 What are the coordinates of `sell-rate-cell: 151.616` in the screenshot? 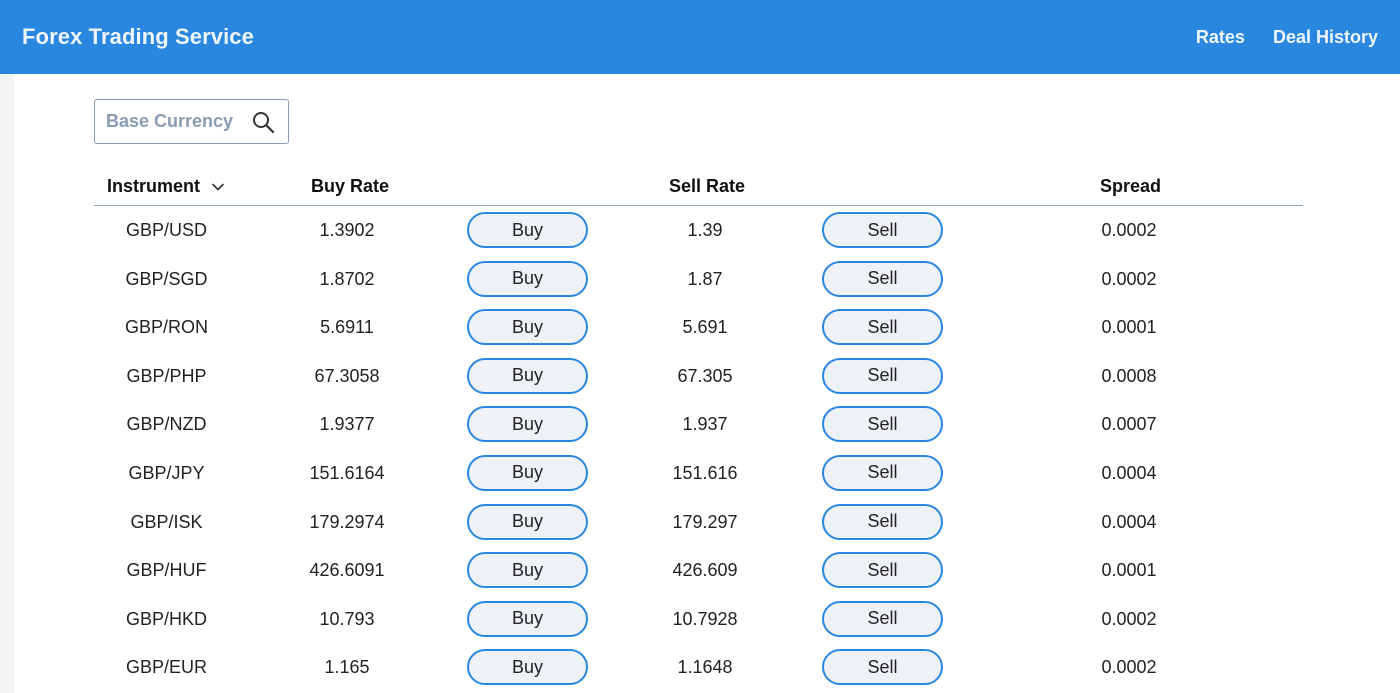 It's located at (705, 472).